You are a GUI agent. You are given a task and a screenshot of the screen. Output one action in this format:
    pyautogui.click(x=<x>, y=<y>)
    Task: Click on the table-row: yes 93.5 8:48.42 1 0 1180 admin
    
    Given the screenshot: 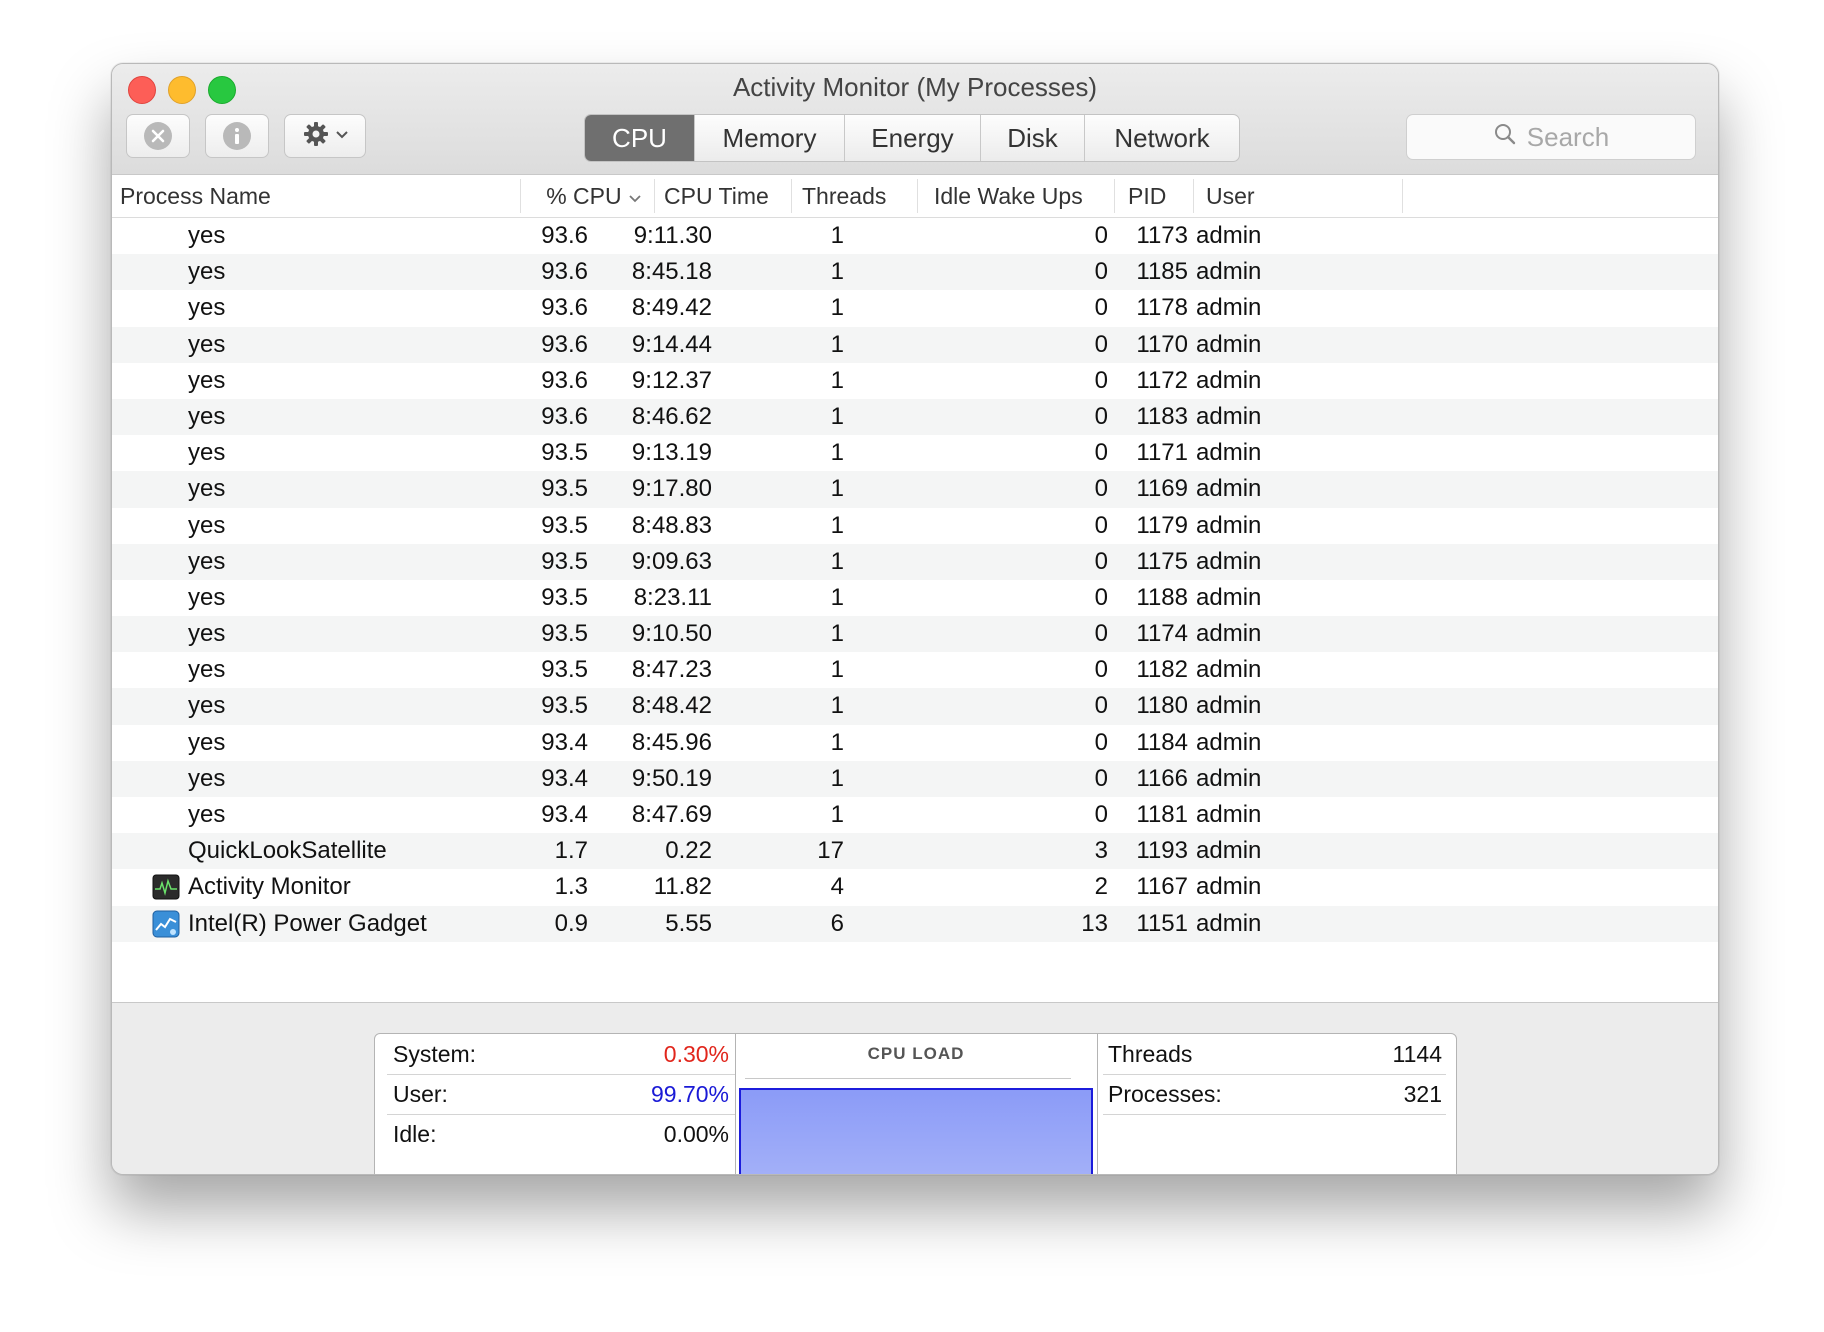 What is the action you would take?
    pyautogui.click(x=915, y=706)
    